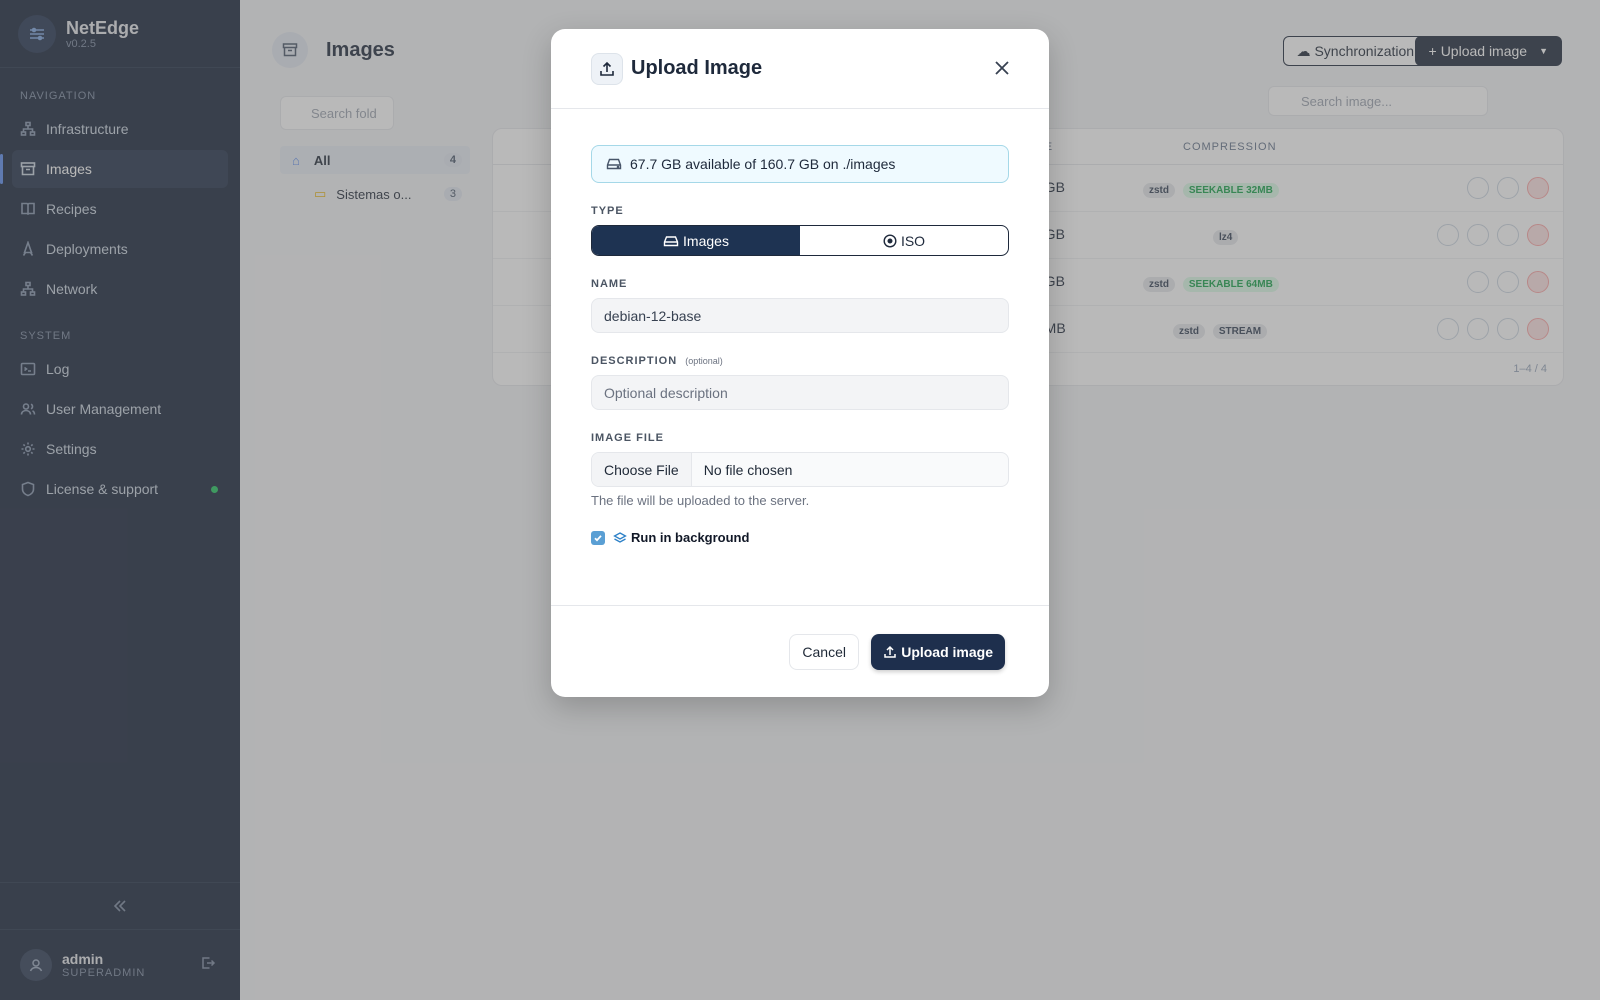  I want to click on cancel-button: Cancel, so click(824, 652).